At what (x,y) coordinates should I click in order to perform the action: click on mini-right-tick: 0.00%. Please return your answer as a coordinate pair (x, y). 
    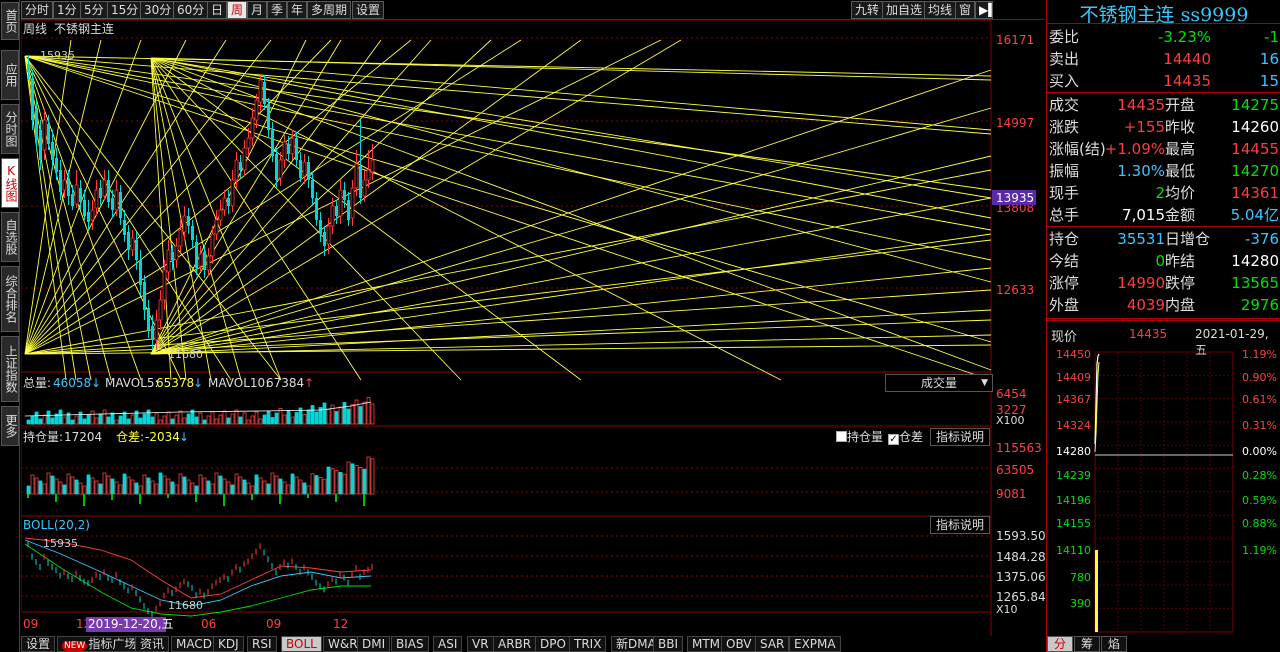
    Looking at the image, I should click on (1259, 451).